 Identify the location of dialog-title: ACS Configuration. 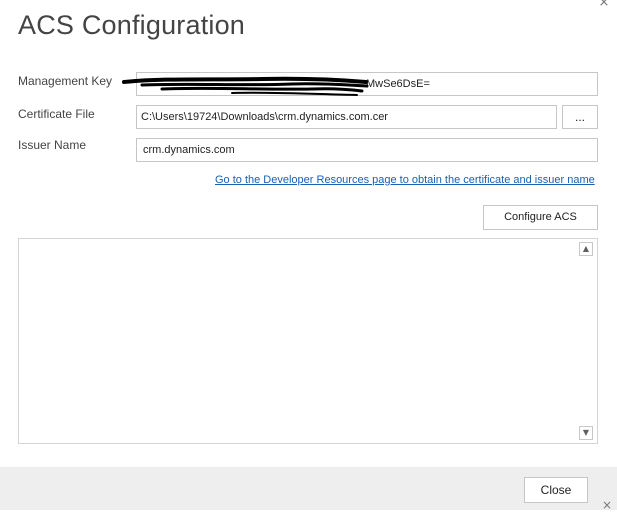
(132, 25).